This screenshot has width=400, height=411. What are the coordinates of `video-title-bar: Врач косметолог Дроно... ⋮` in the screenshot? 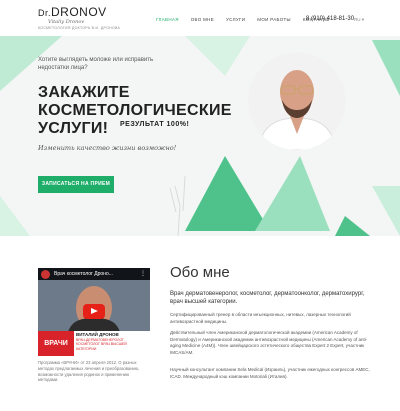 It's located at (94, 274).